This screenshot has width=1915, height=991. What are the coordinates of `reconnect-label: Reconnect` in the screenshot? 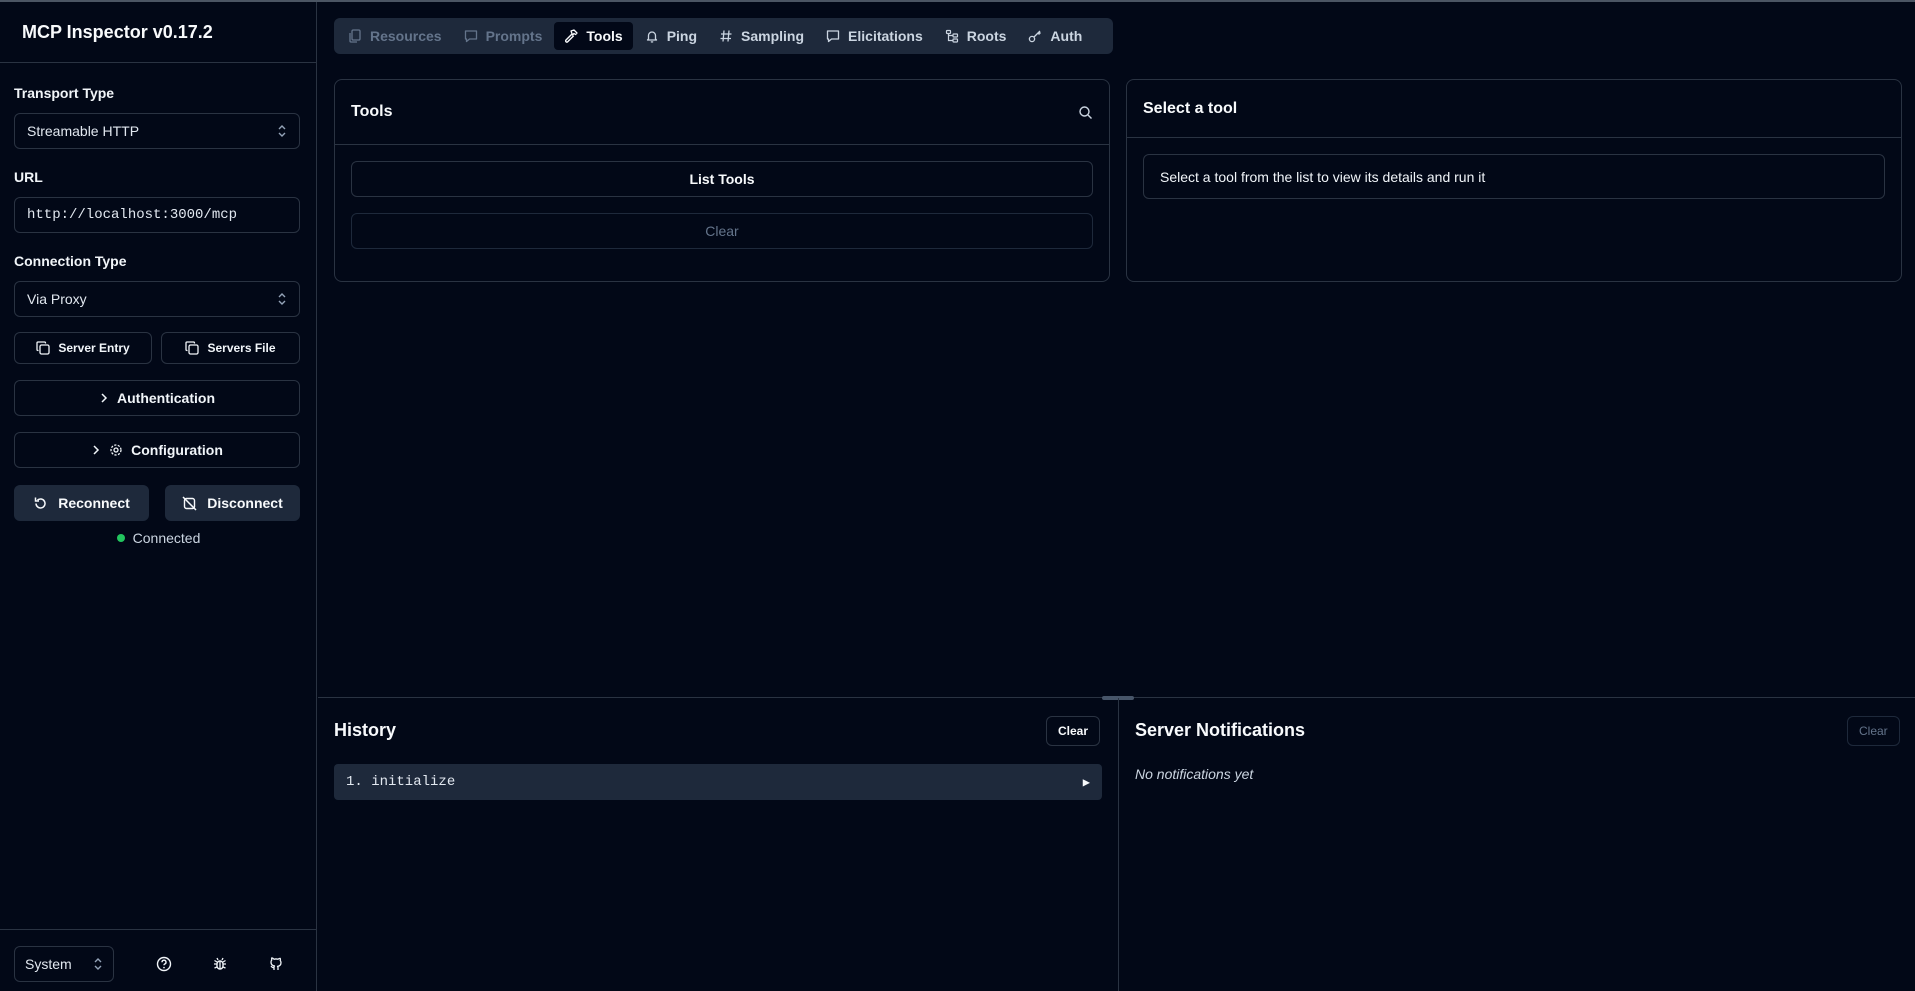 It's located at (94, 503).